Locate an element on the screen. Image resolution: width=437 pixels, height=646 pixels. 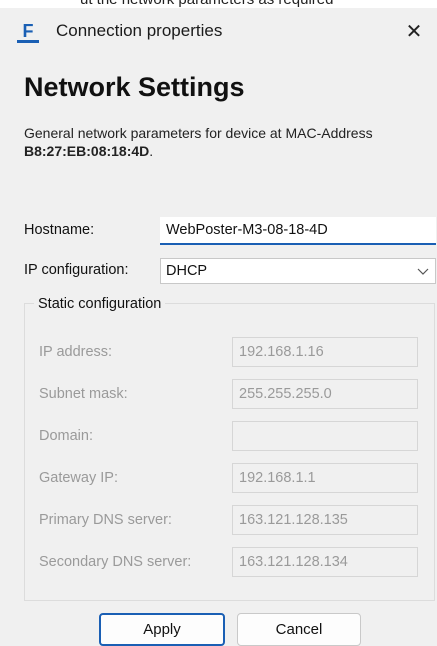
close-icon: ✕ is located at coordinates (414, 32).